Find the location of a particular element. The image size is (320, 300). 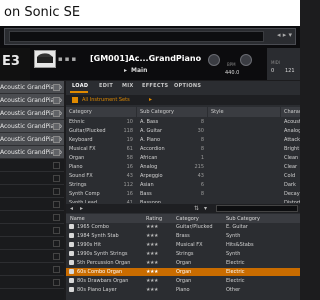

filter-icon: ▾ is located at coordinates (205, 208).